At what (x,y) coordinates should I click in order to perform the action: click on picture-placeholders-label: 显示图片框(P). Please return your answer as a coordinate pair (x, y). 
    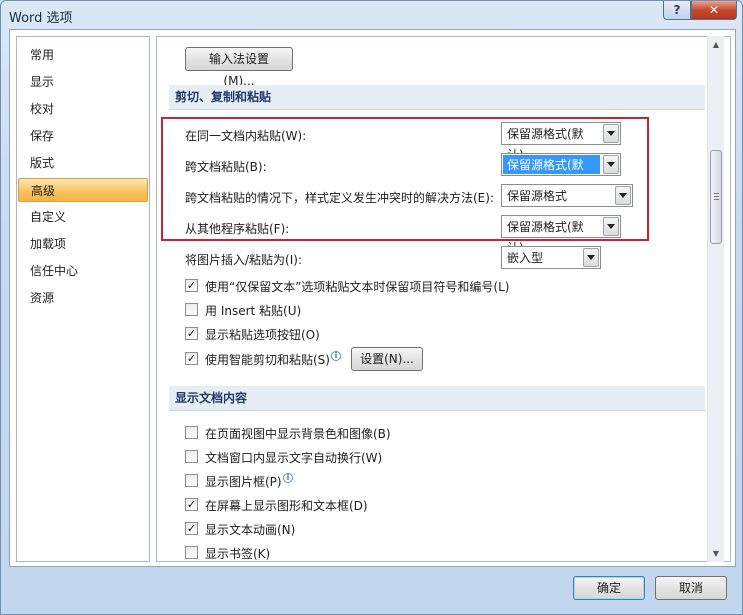
    Looking at the image, I should click on (243, 482).